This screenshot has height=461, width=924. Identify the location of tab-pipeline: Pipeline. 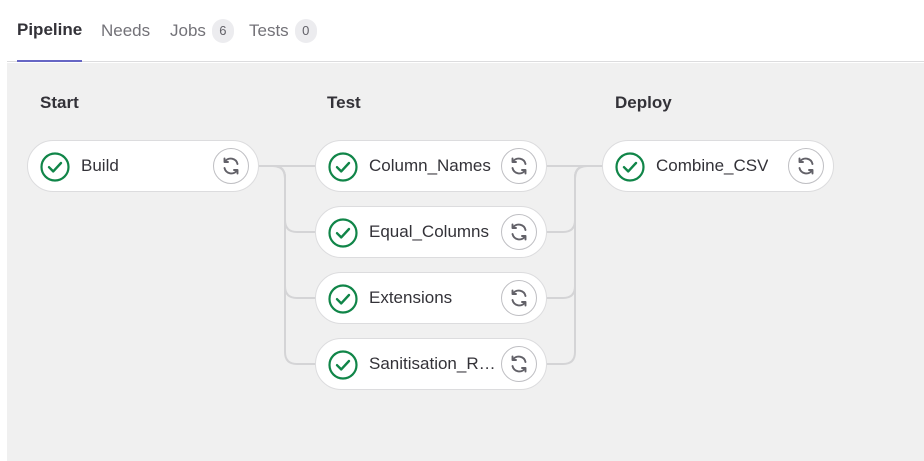
(50, 31).